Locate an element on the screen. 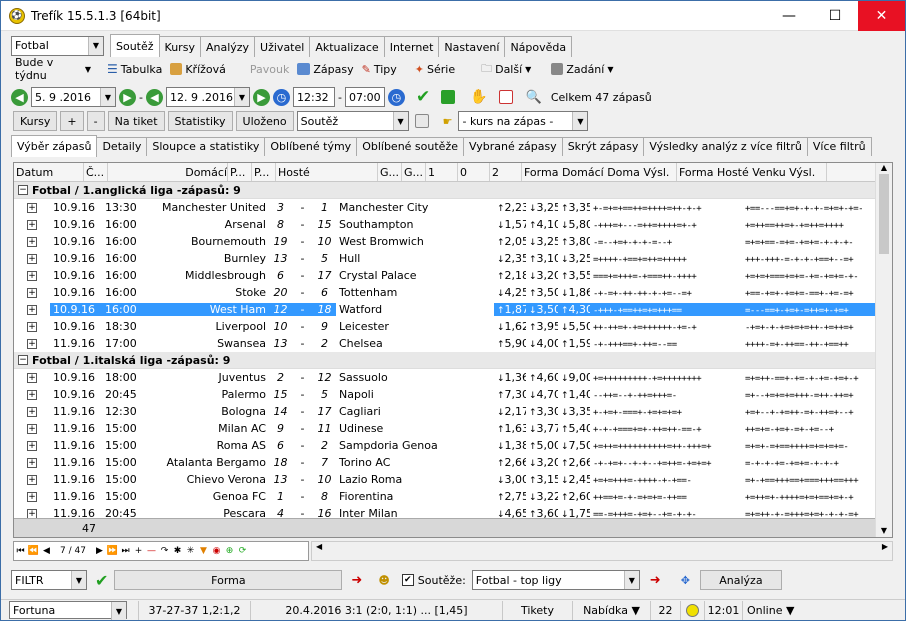 Image resolution: width=906 pixels, height=621 pixels. tab-2: Analýzy is located at coordinates (227, 46).